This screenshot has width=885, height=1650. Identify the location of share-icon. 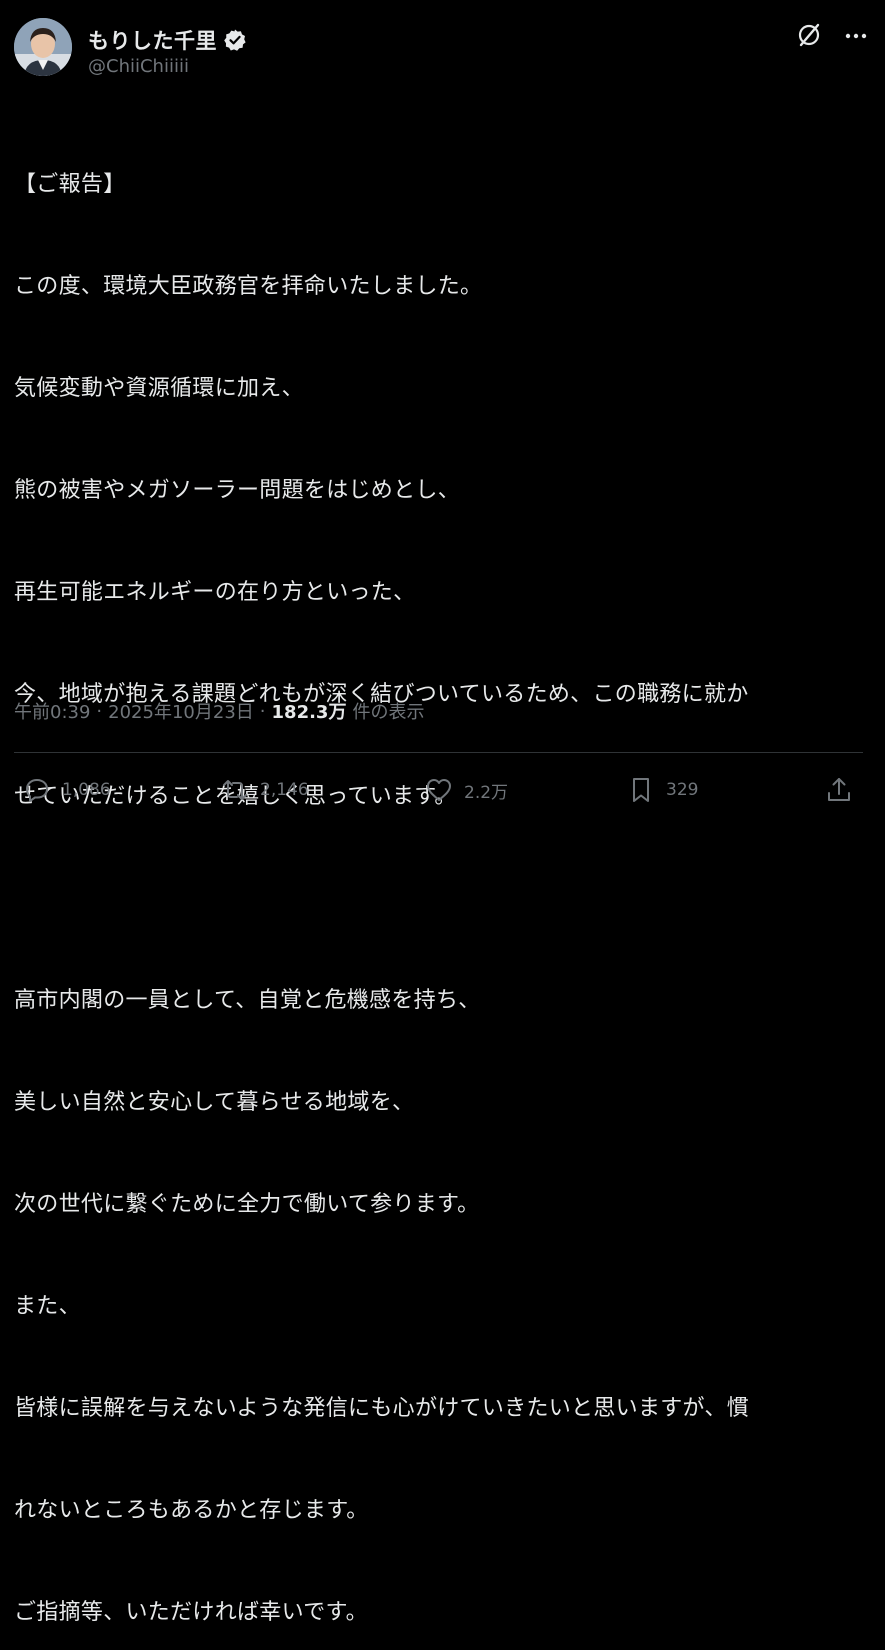
(839, 790).